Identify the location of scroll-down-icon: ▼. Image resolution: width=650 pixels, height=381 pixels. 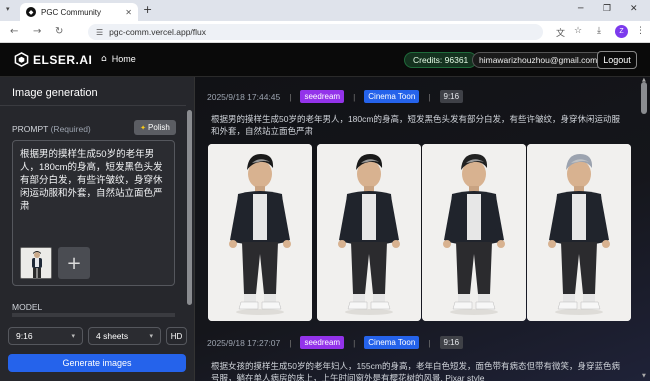
(644, 376).